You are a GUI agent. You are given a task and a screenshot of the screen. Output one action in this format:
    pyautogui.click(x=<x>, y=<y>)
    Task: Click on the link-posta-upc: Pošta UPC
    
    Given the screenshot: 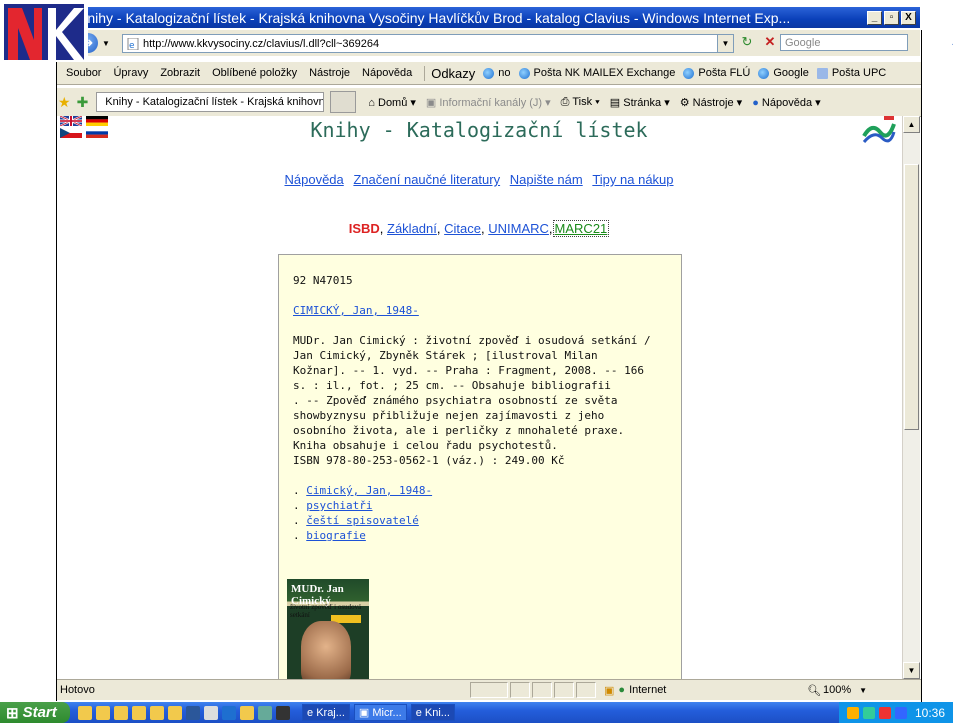 What is the action you would take?
    pyautogui.click(x=851, y=73)
    